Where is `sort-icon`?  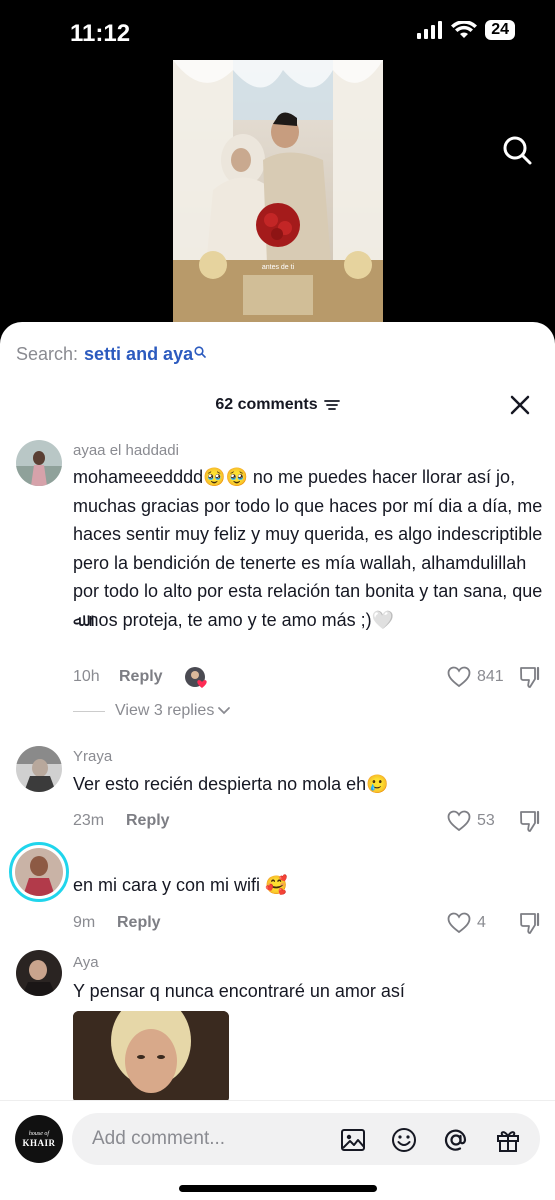
sort-icon is located at coordinates (331, 405).